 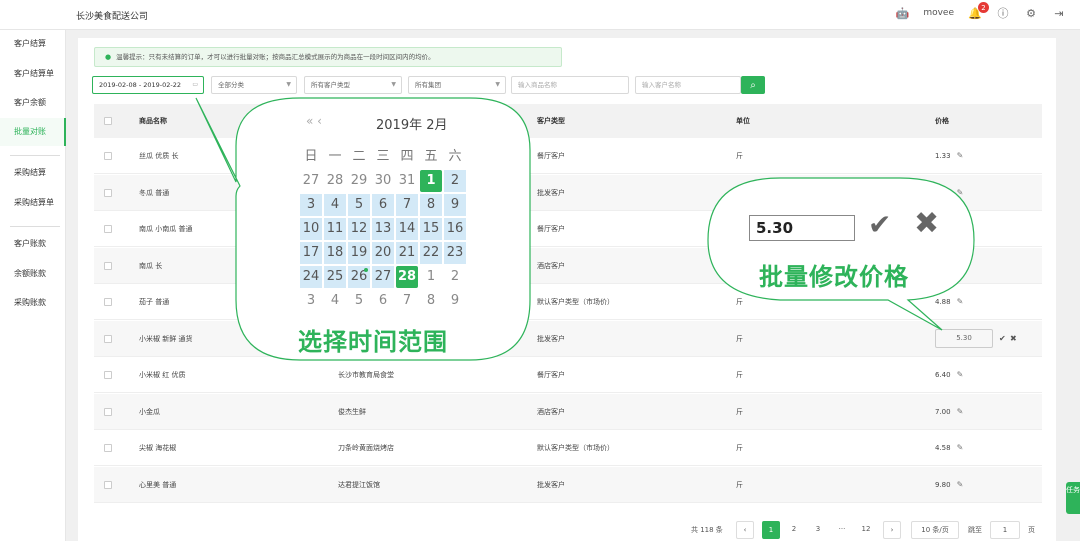 What do you see at coordinates (455, 229) in the screenshot?
I see `calendar-day: 16` at bounding box center [455, 229].